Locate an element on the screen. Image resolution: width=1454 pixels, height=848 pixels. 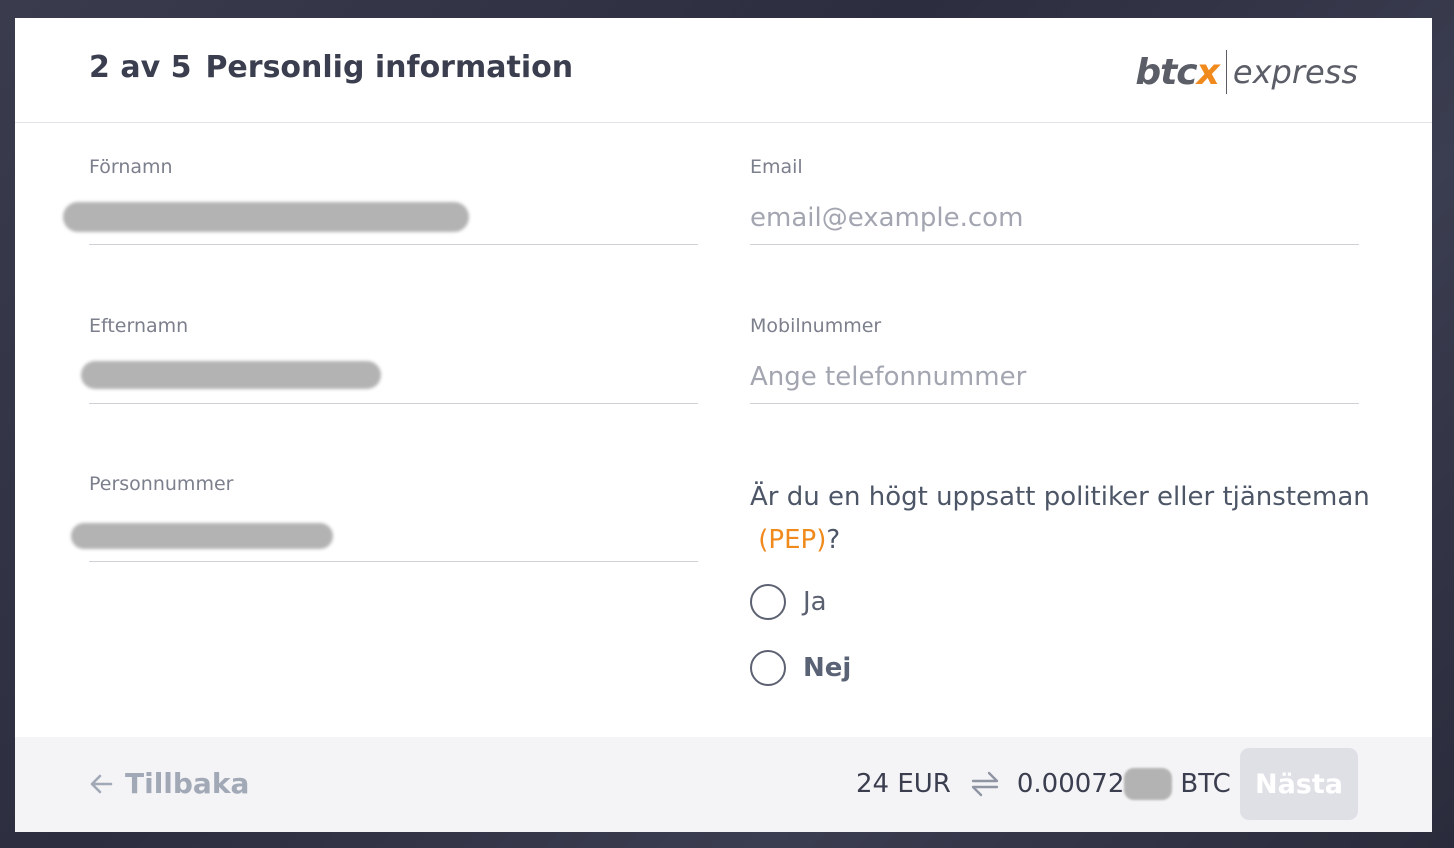
exchange-arrows-icon is located at coordinates (985, 784).